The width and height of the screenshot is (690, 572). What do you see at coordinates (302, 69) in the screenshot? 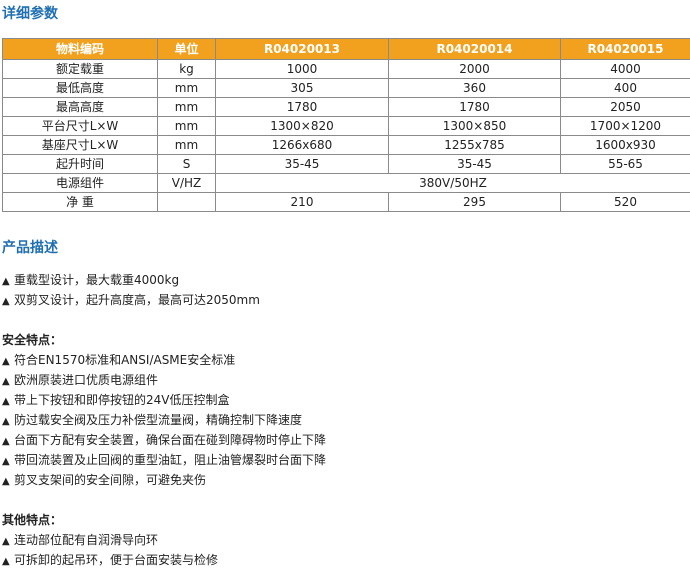
I see `row-value: 1000` at bounding box center [302, 69].